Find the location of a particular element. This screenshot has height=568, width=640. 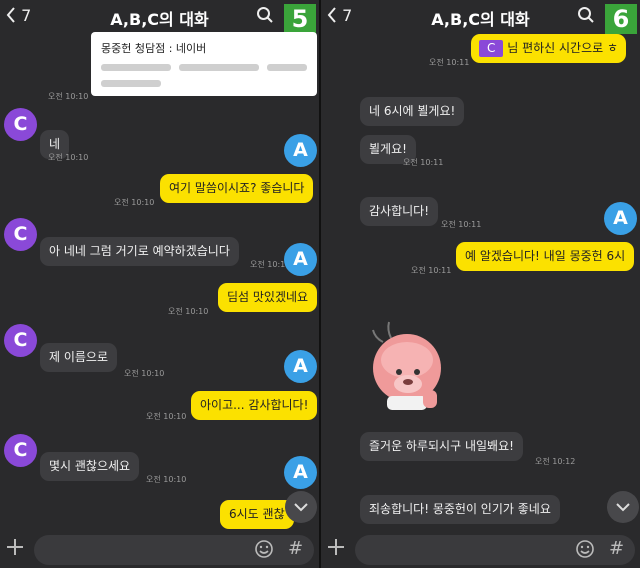

step-badge: 6 is located at coordinates (621, 19).